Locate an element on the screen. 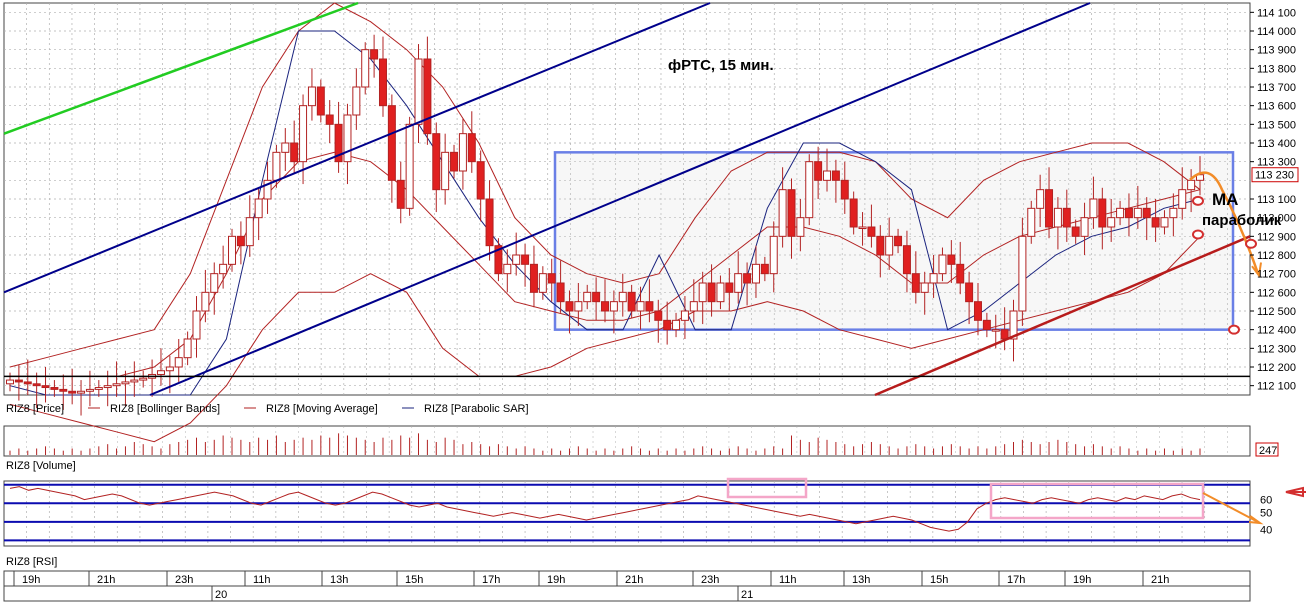 The height and width of the screenshot is (604, 1306). marker-circle is located at coordinates (1234, 329).